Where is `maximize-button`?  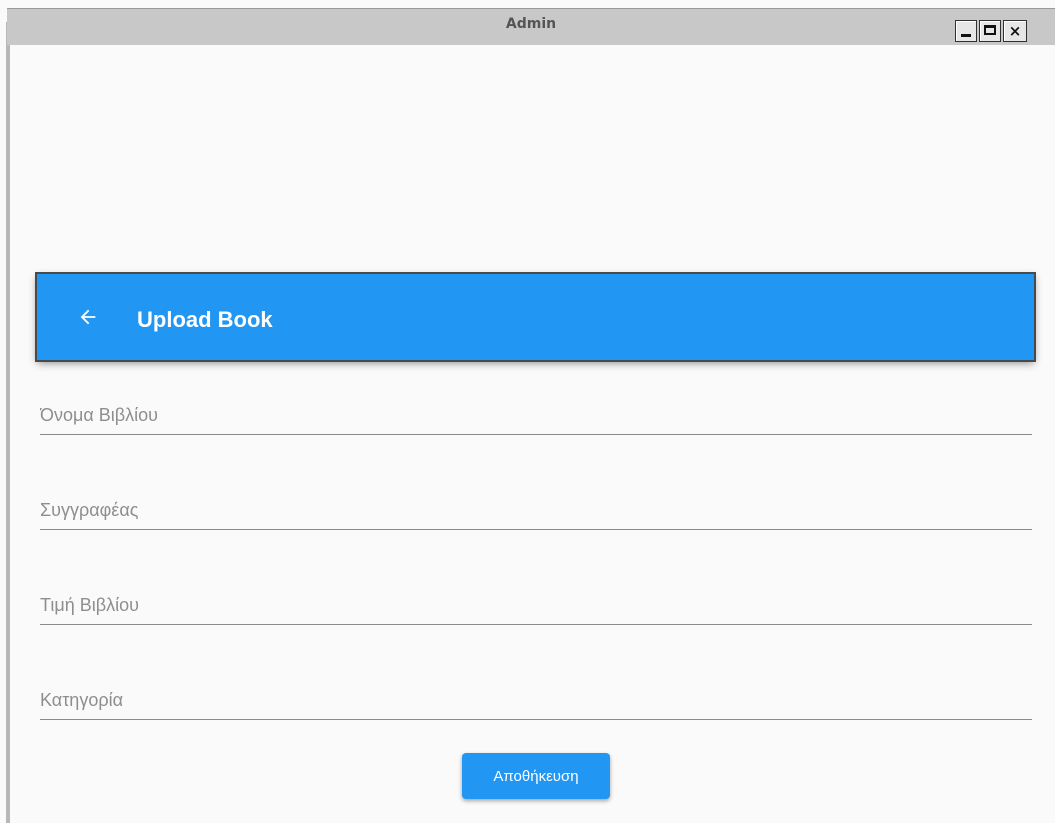 maximize-button is located at coordinates (990, 31).